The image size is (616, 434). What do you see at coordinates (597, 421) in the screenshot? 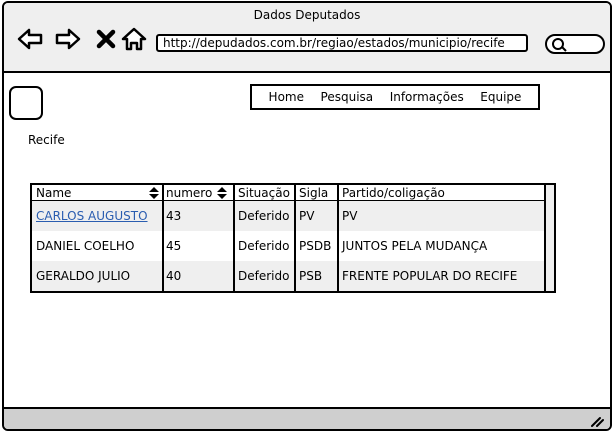
I see `resize-grip-icon` at bounding box center [597, 421].